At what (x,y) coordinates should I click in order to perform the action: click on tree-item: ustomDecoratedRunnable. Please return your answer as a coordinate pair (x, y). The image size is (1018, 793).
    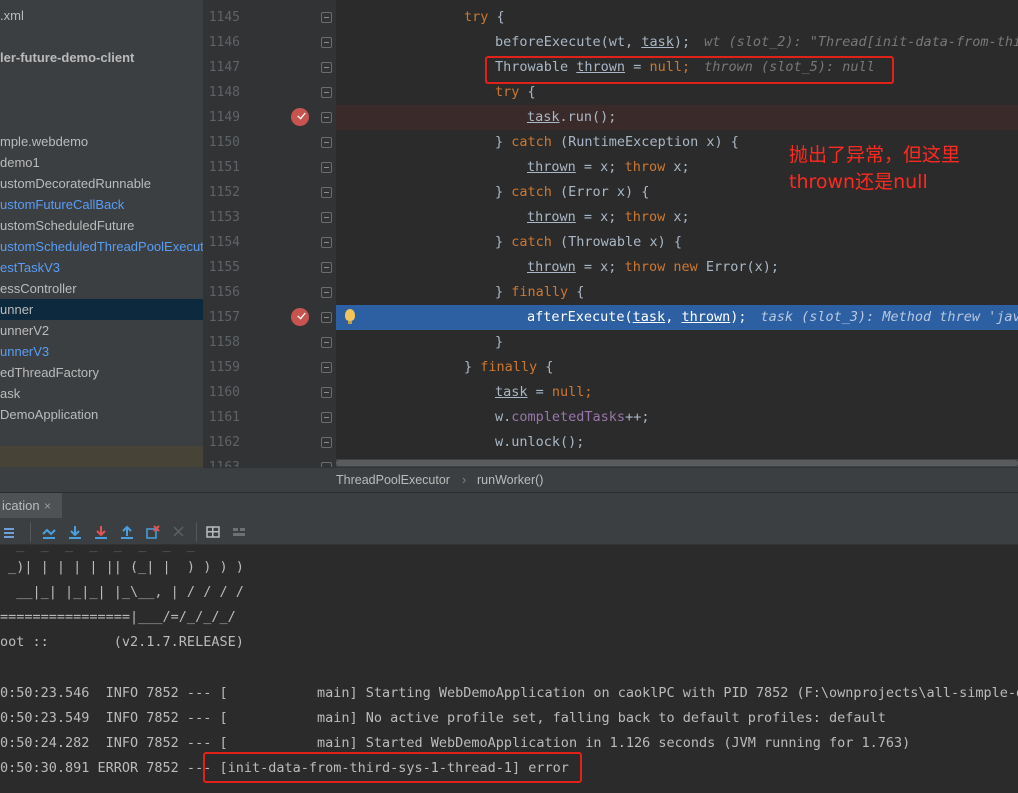
    Looking at the image, I should click on (101, 183).